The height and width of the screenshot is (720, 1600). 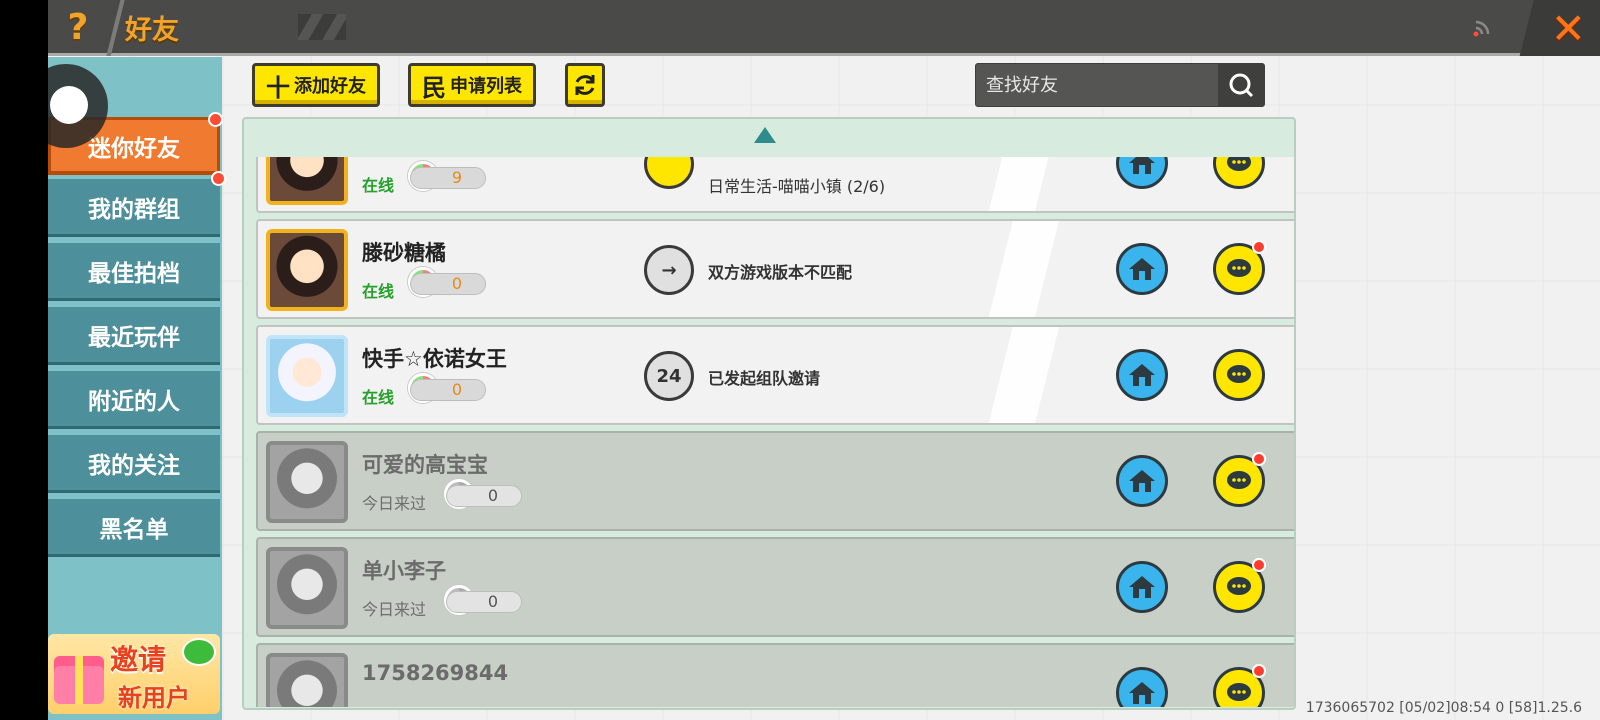 I want to click on tab-label: 我的关注, so click(x=134, y=465).